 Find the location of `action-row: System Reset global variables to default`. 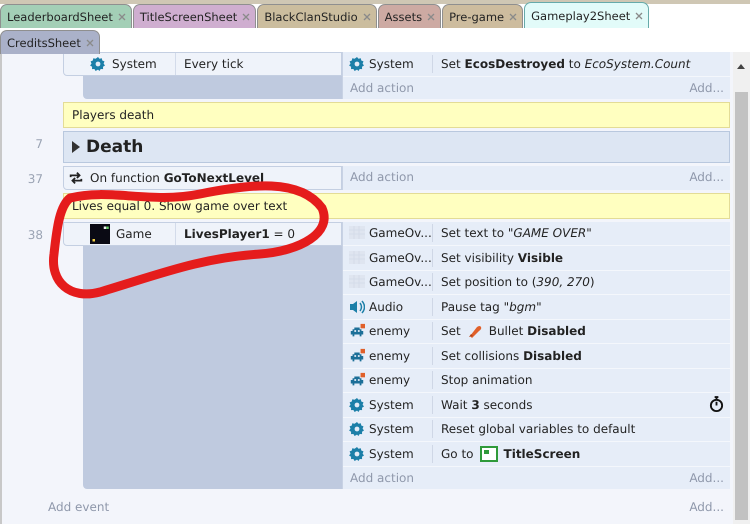

action-row: System Reset global variables to default is located at coordinates (536, 430).